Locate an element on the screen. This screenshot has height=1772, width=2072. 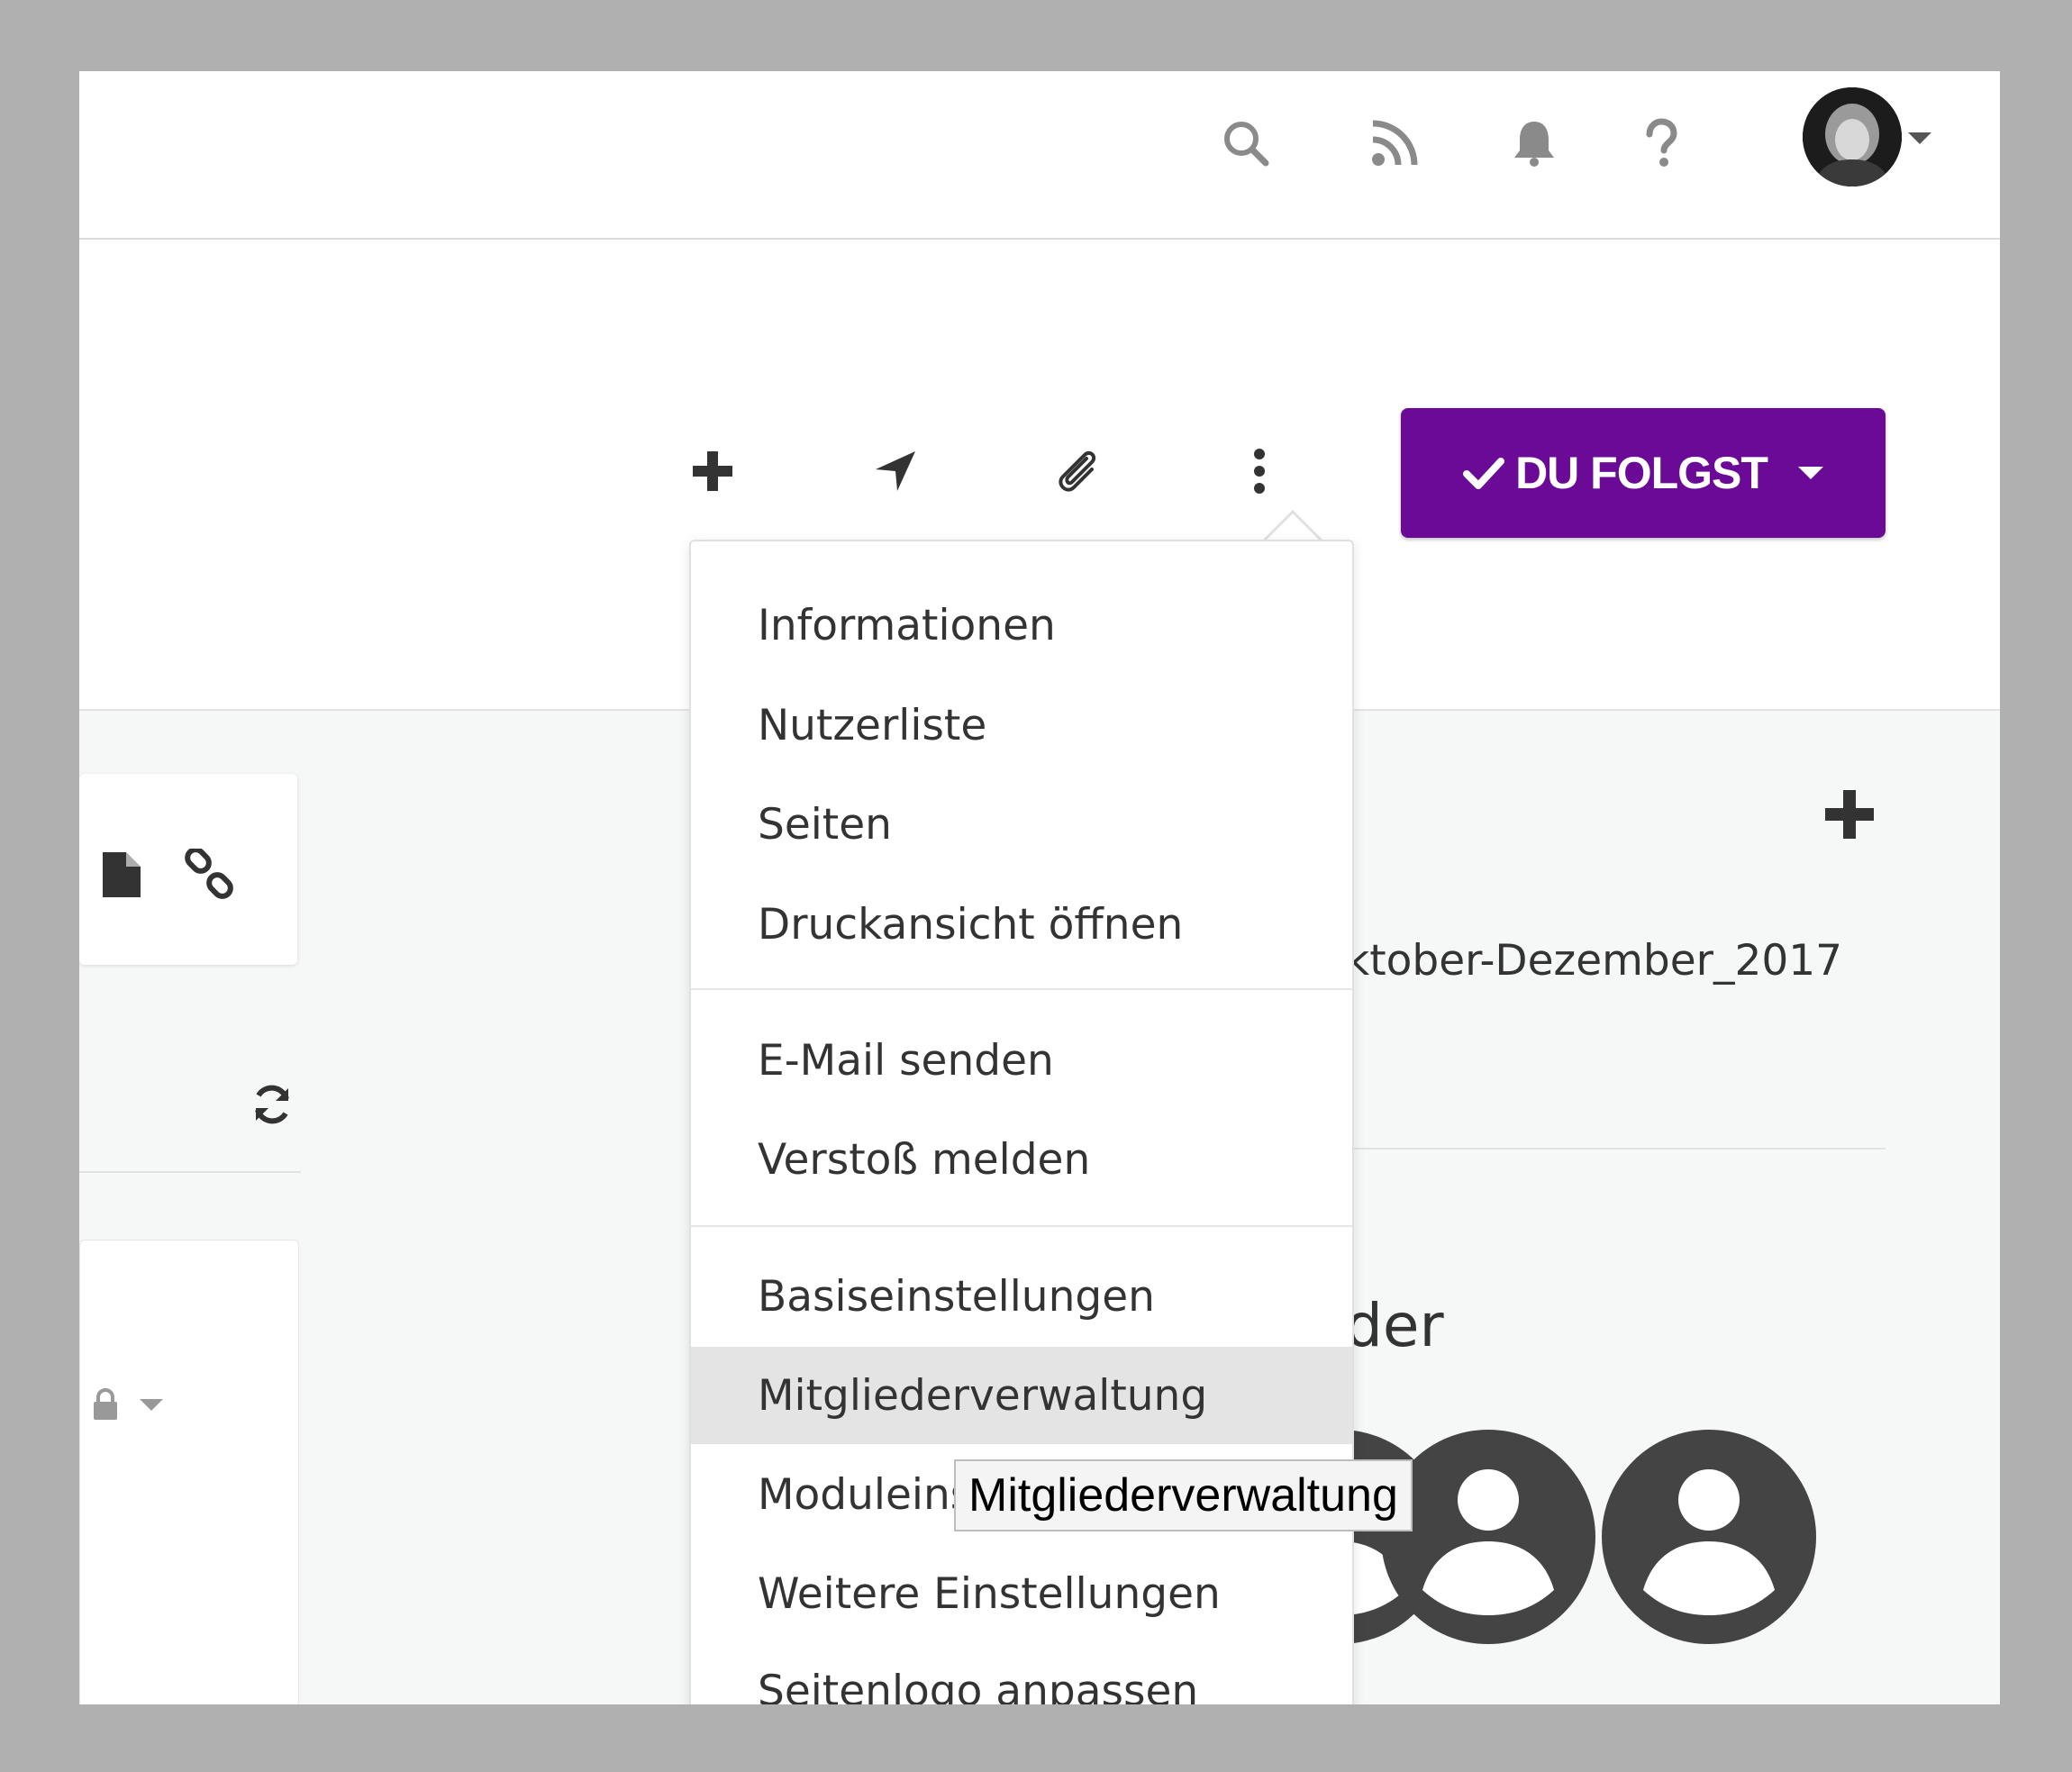
more-vertical-icon is located at coordinates (1259, 472).